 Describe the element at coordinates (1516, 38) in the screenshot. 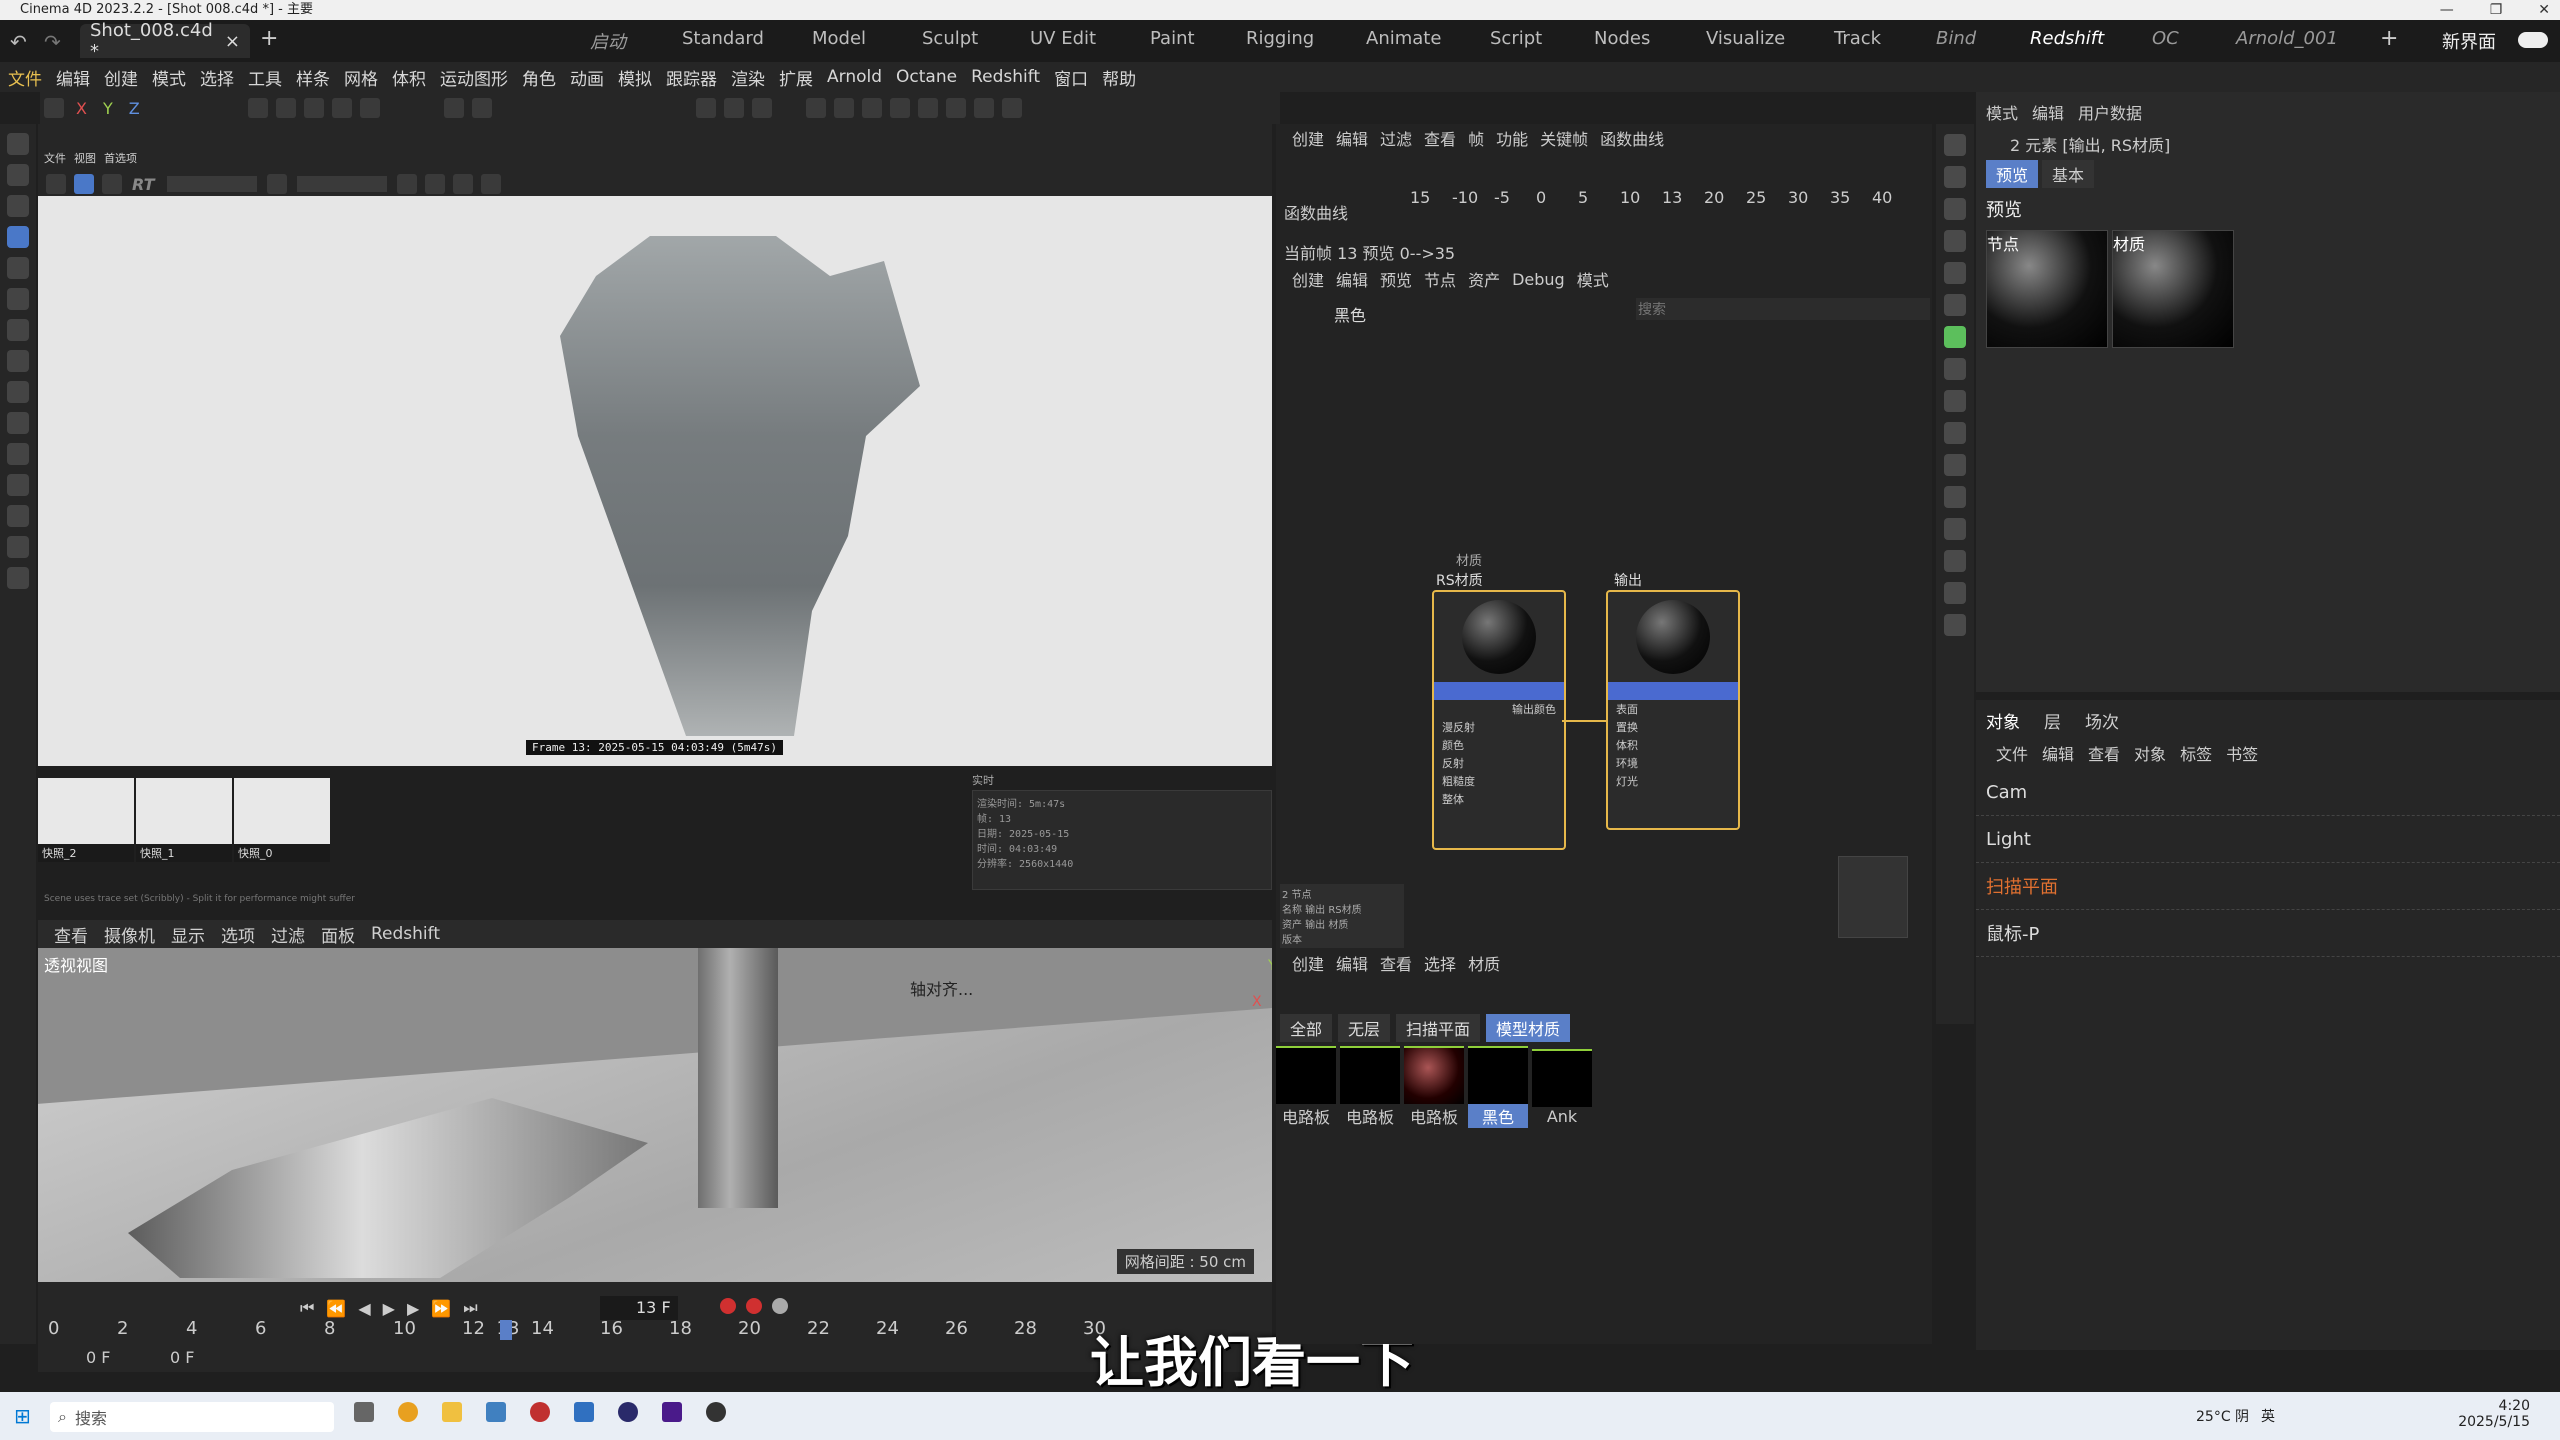

I see `layout-tab-script: Script` at that location.